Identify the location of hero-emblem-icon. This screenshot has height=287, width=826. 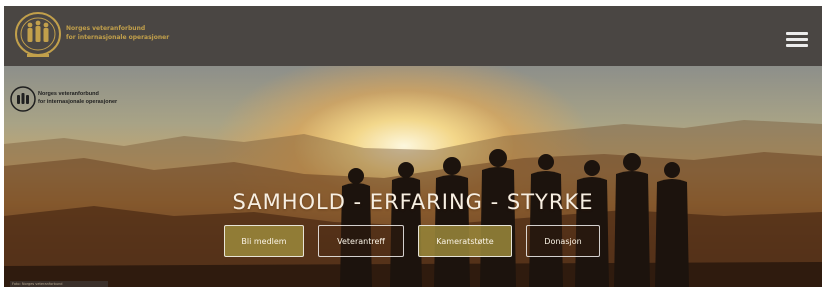
(23, 99).